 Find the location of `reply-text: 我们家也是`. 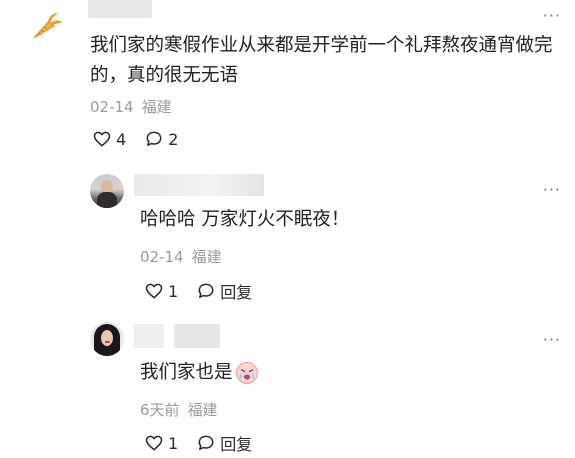

reply-text: 我们家也是 is located at coordinates (199, 373).